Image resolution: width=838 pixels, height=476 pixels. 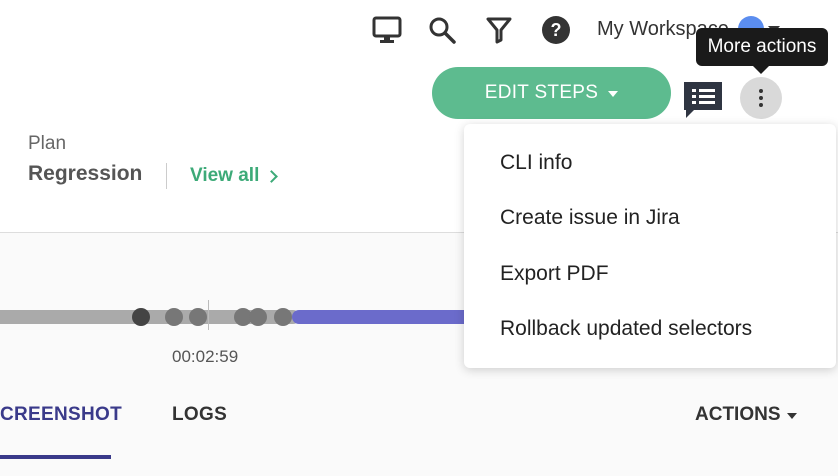 I want to click on menu-item-create-jira-issue: Create issue in Jira, so click(x=590, y=218).